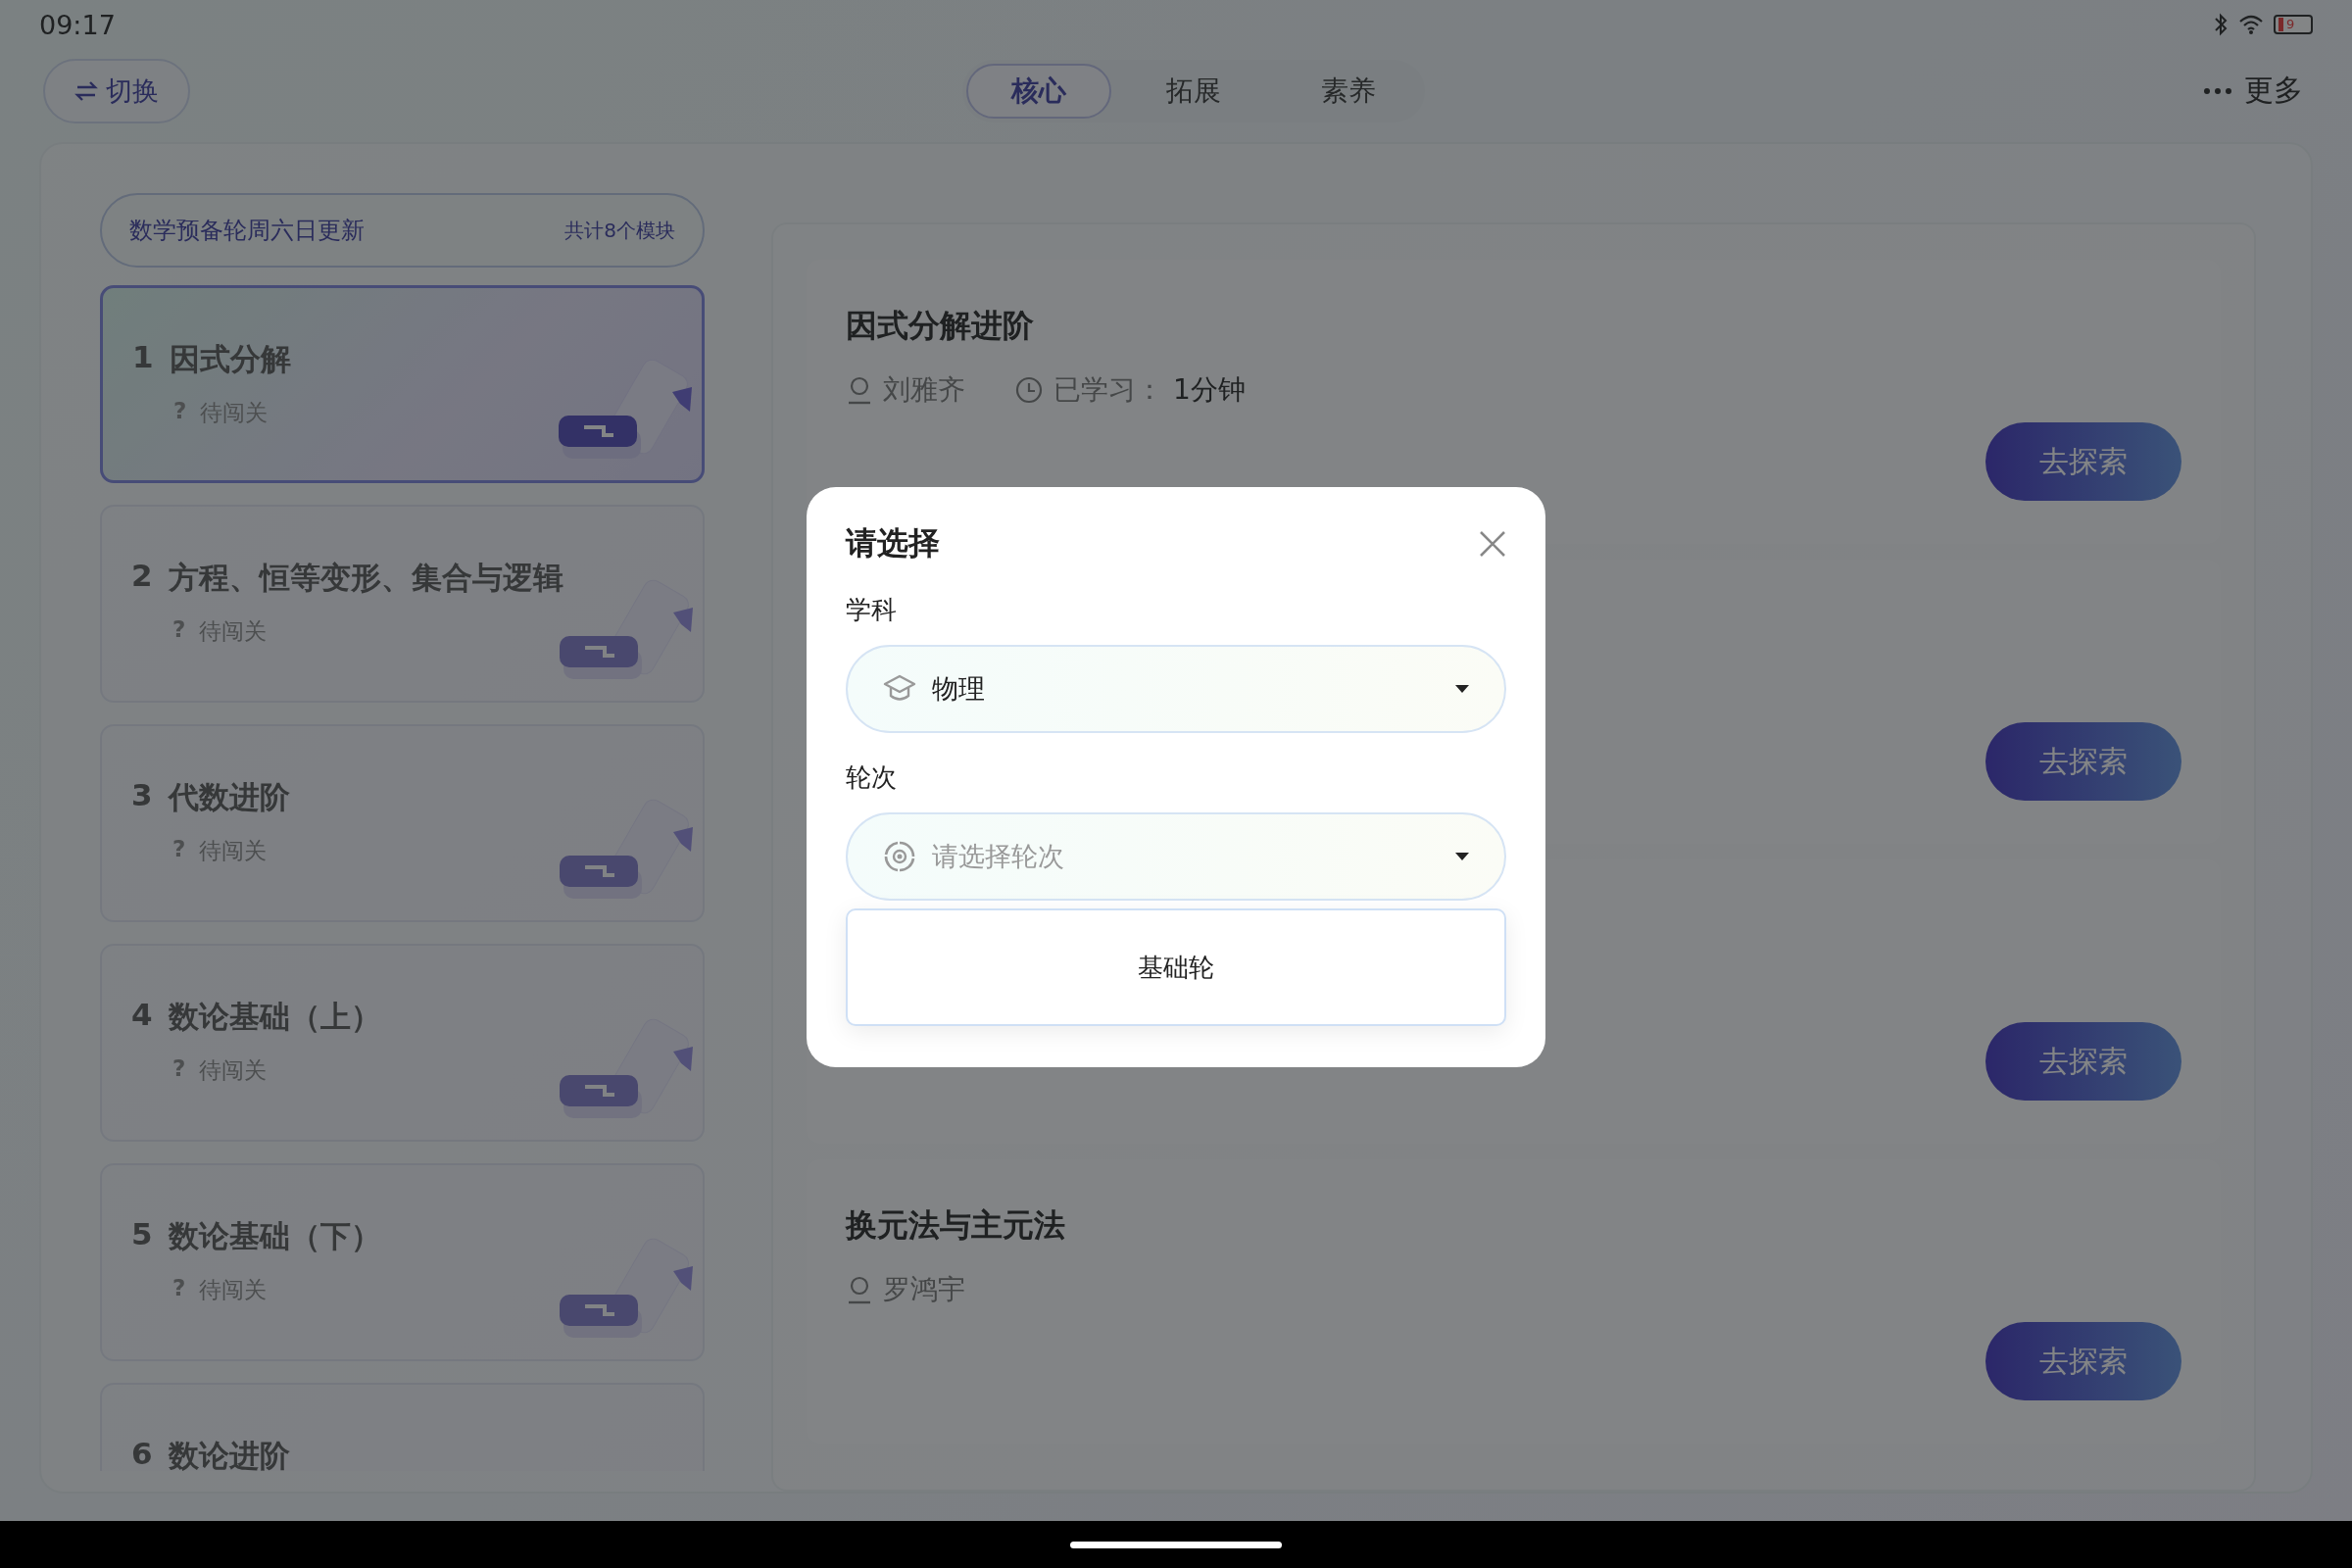 The height and width of the screenshot is (1568, 2352). What do you see at coordinates (872, 777) in the screenshot?
I see `field-label: 轮次` at bounding box center [872, 777].